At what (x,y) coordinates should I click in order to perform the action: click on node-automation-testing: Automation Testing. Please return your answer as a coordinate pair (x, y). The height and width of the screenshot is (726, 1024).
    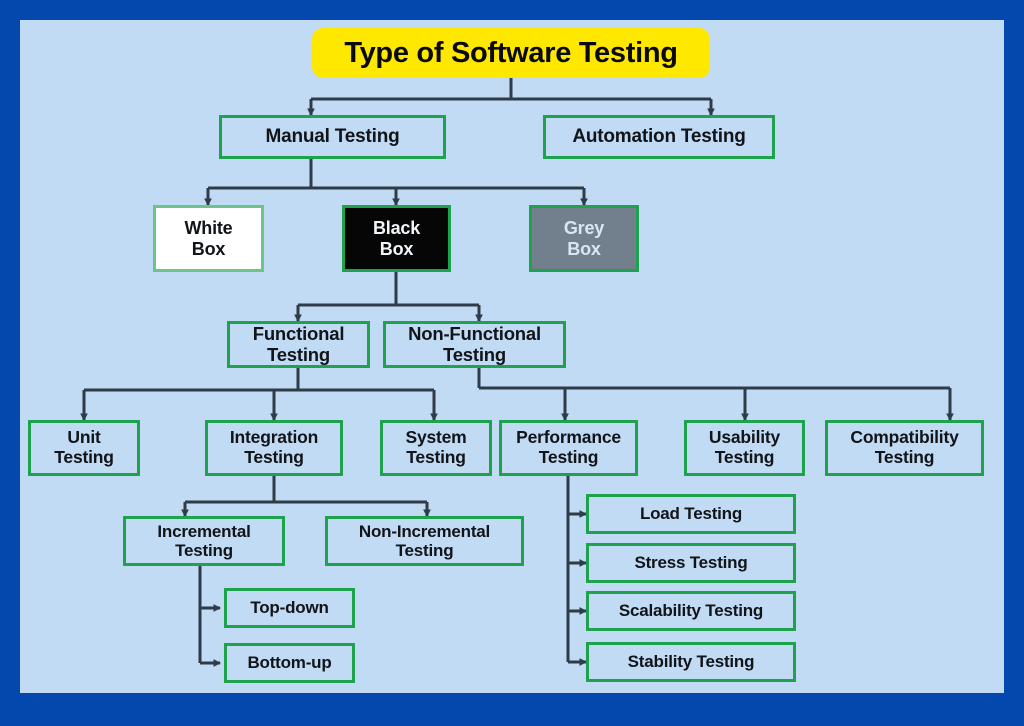
    Looking at the image, I should click on (659, 137).